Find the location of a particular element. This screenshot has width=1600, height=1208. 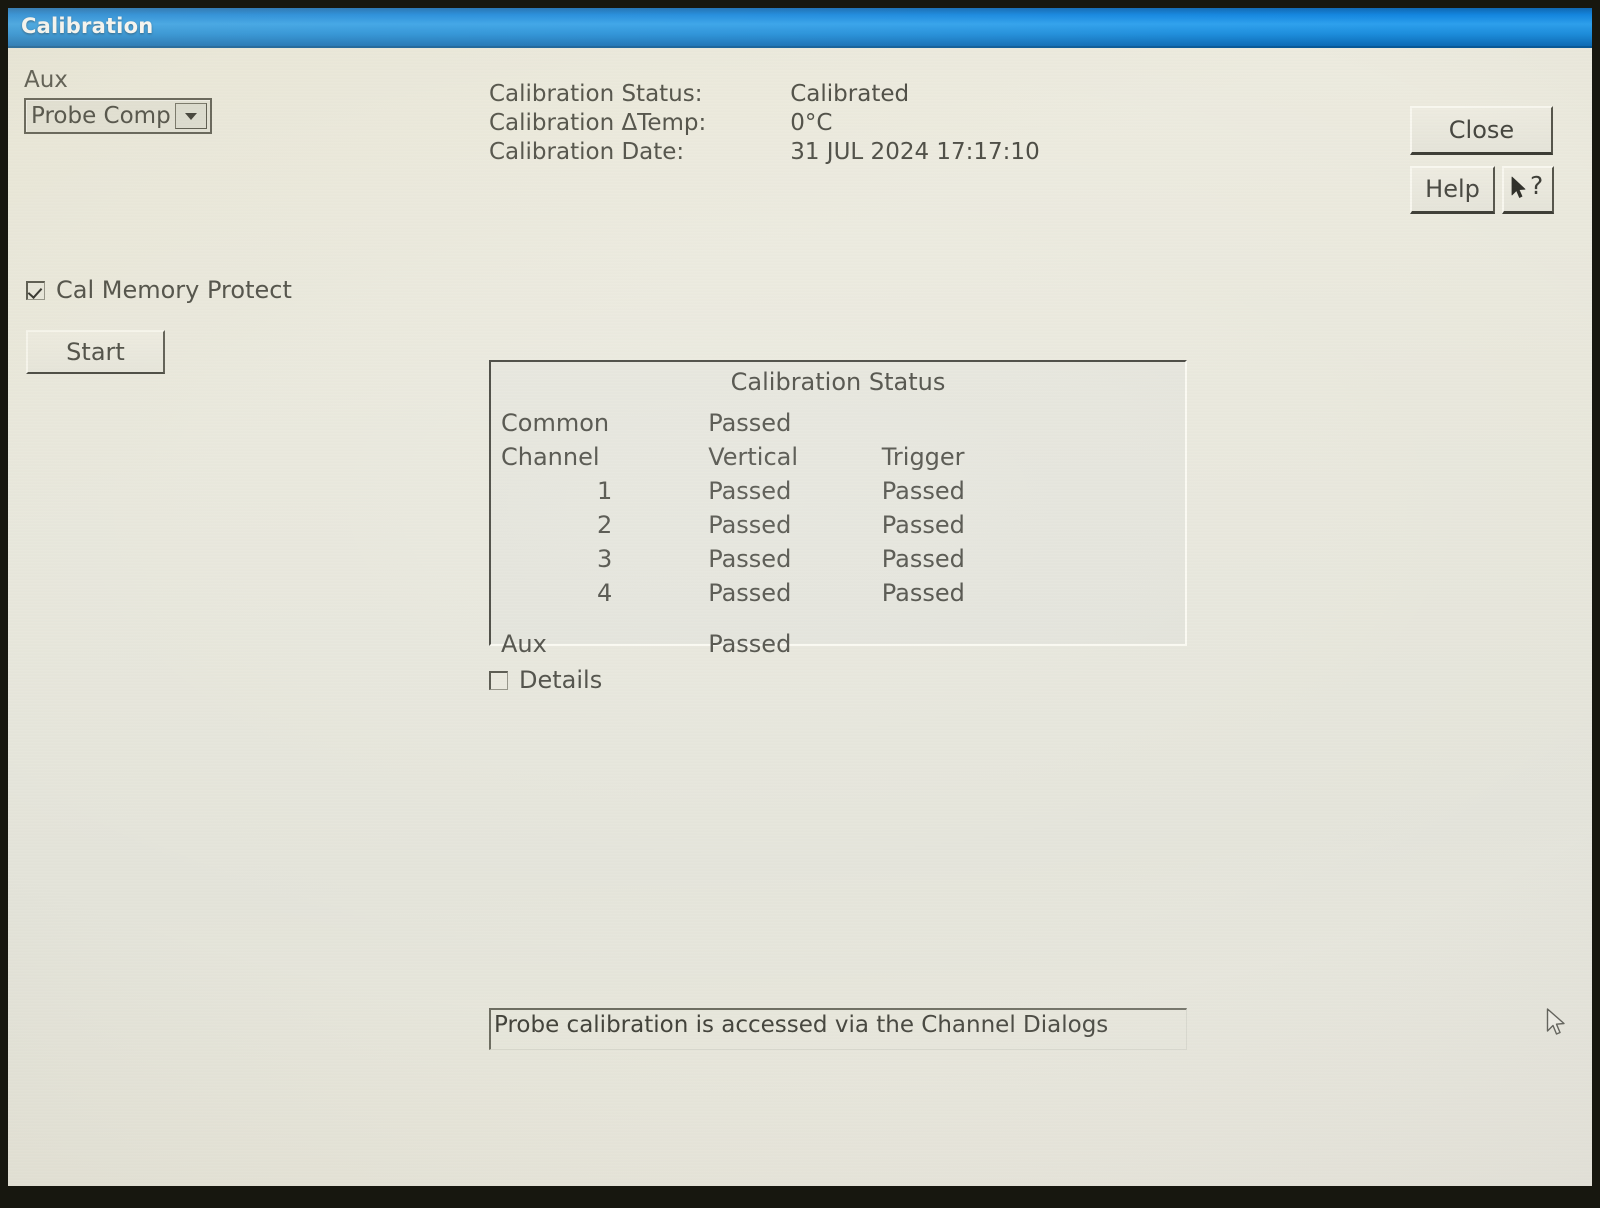

cal-info-key: Calibration Date: is located at coordinates (587, 152).